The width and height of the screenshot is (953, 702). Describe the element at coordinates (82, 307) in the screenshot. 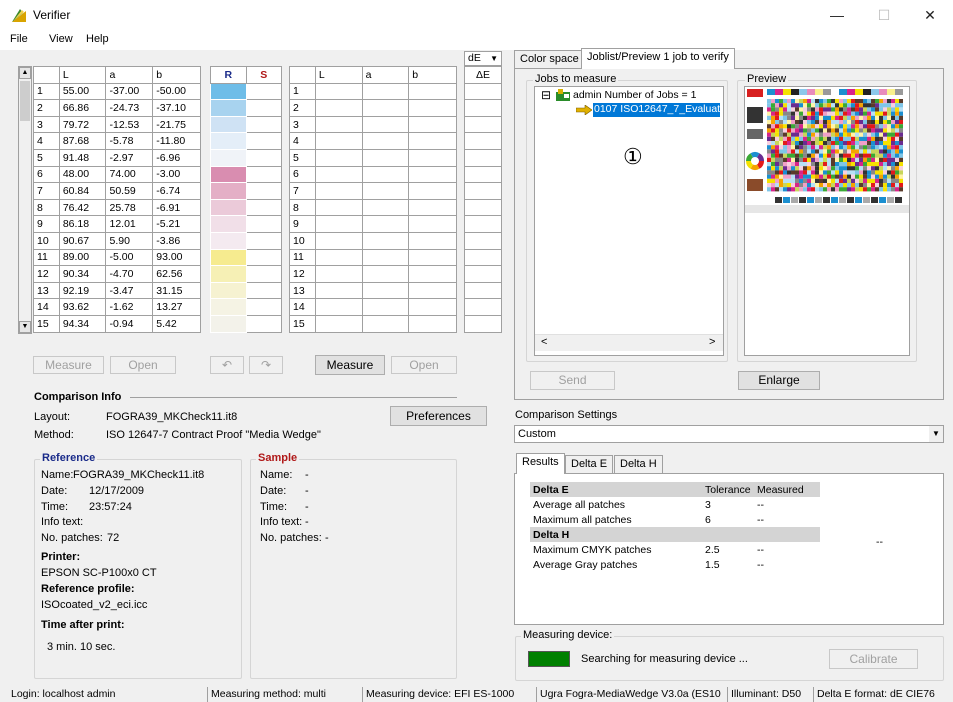

I see `l-value: 93.62` at that location.